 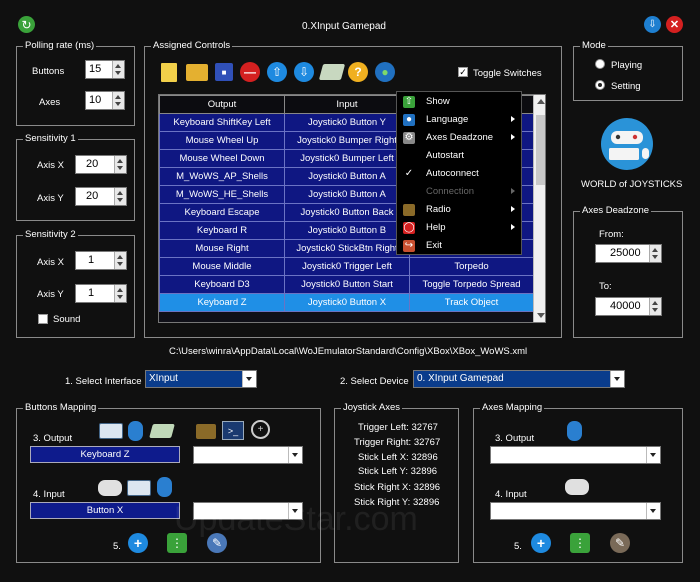 What do you see at coordinates (222, 140) in the screenshot?
I see `table-cell: Mouse Wheel Up` at bounding box center [222, 140].